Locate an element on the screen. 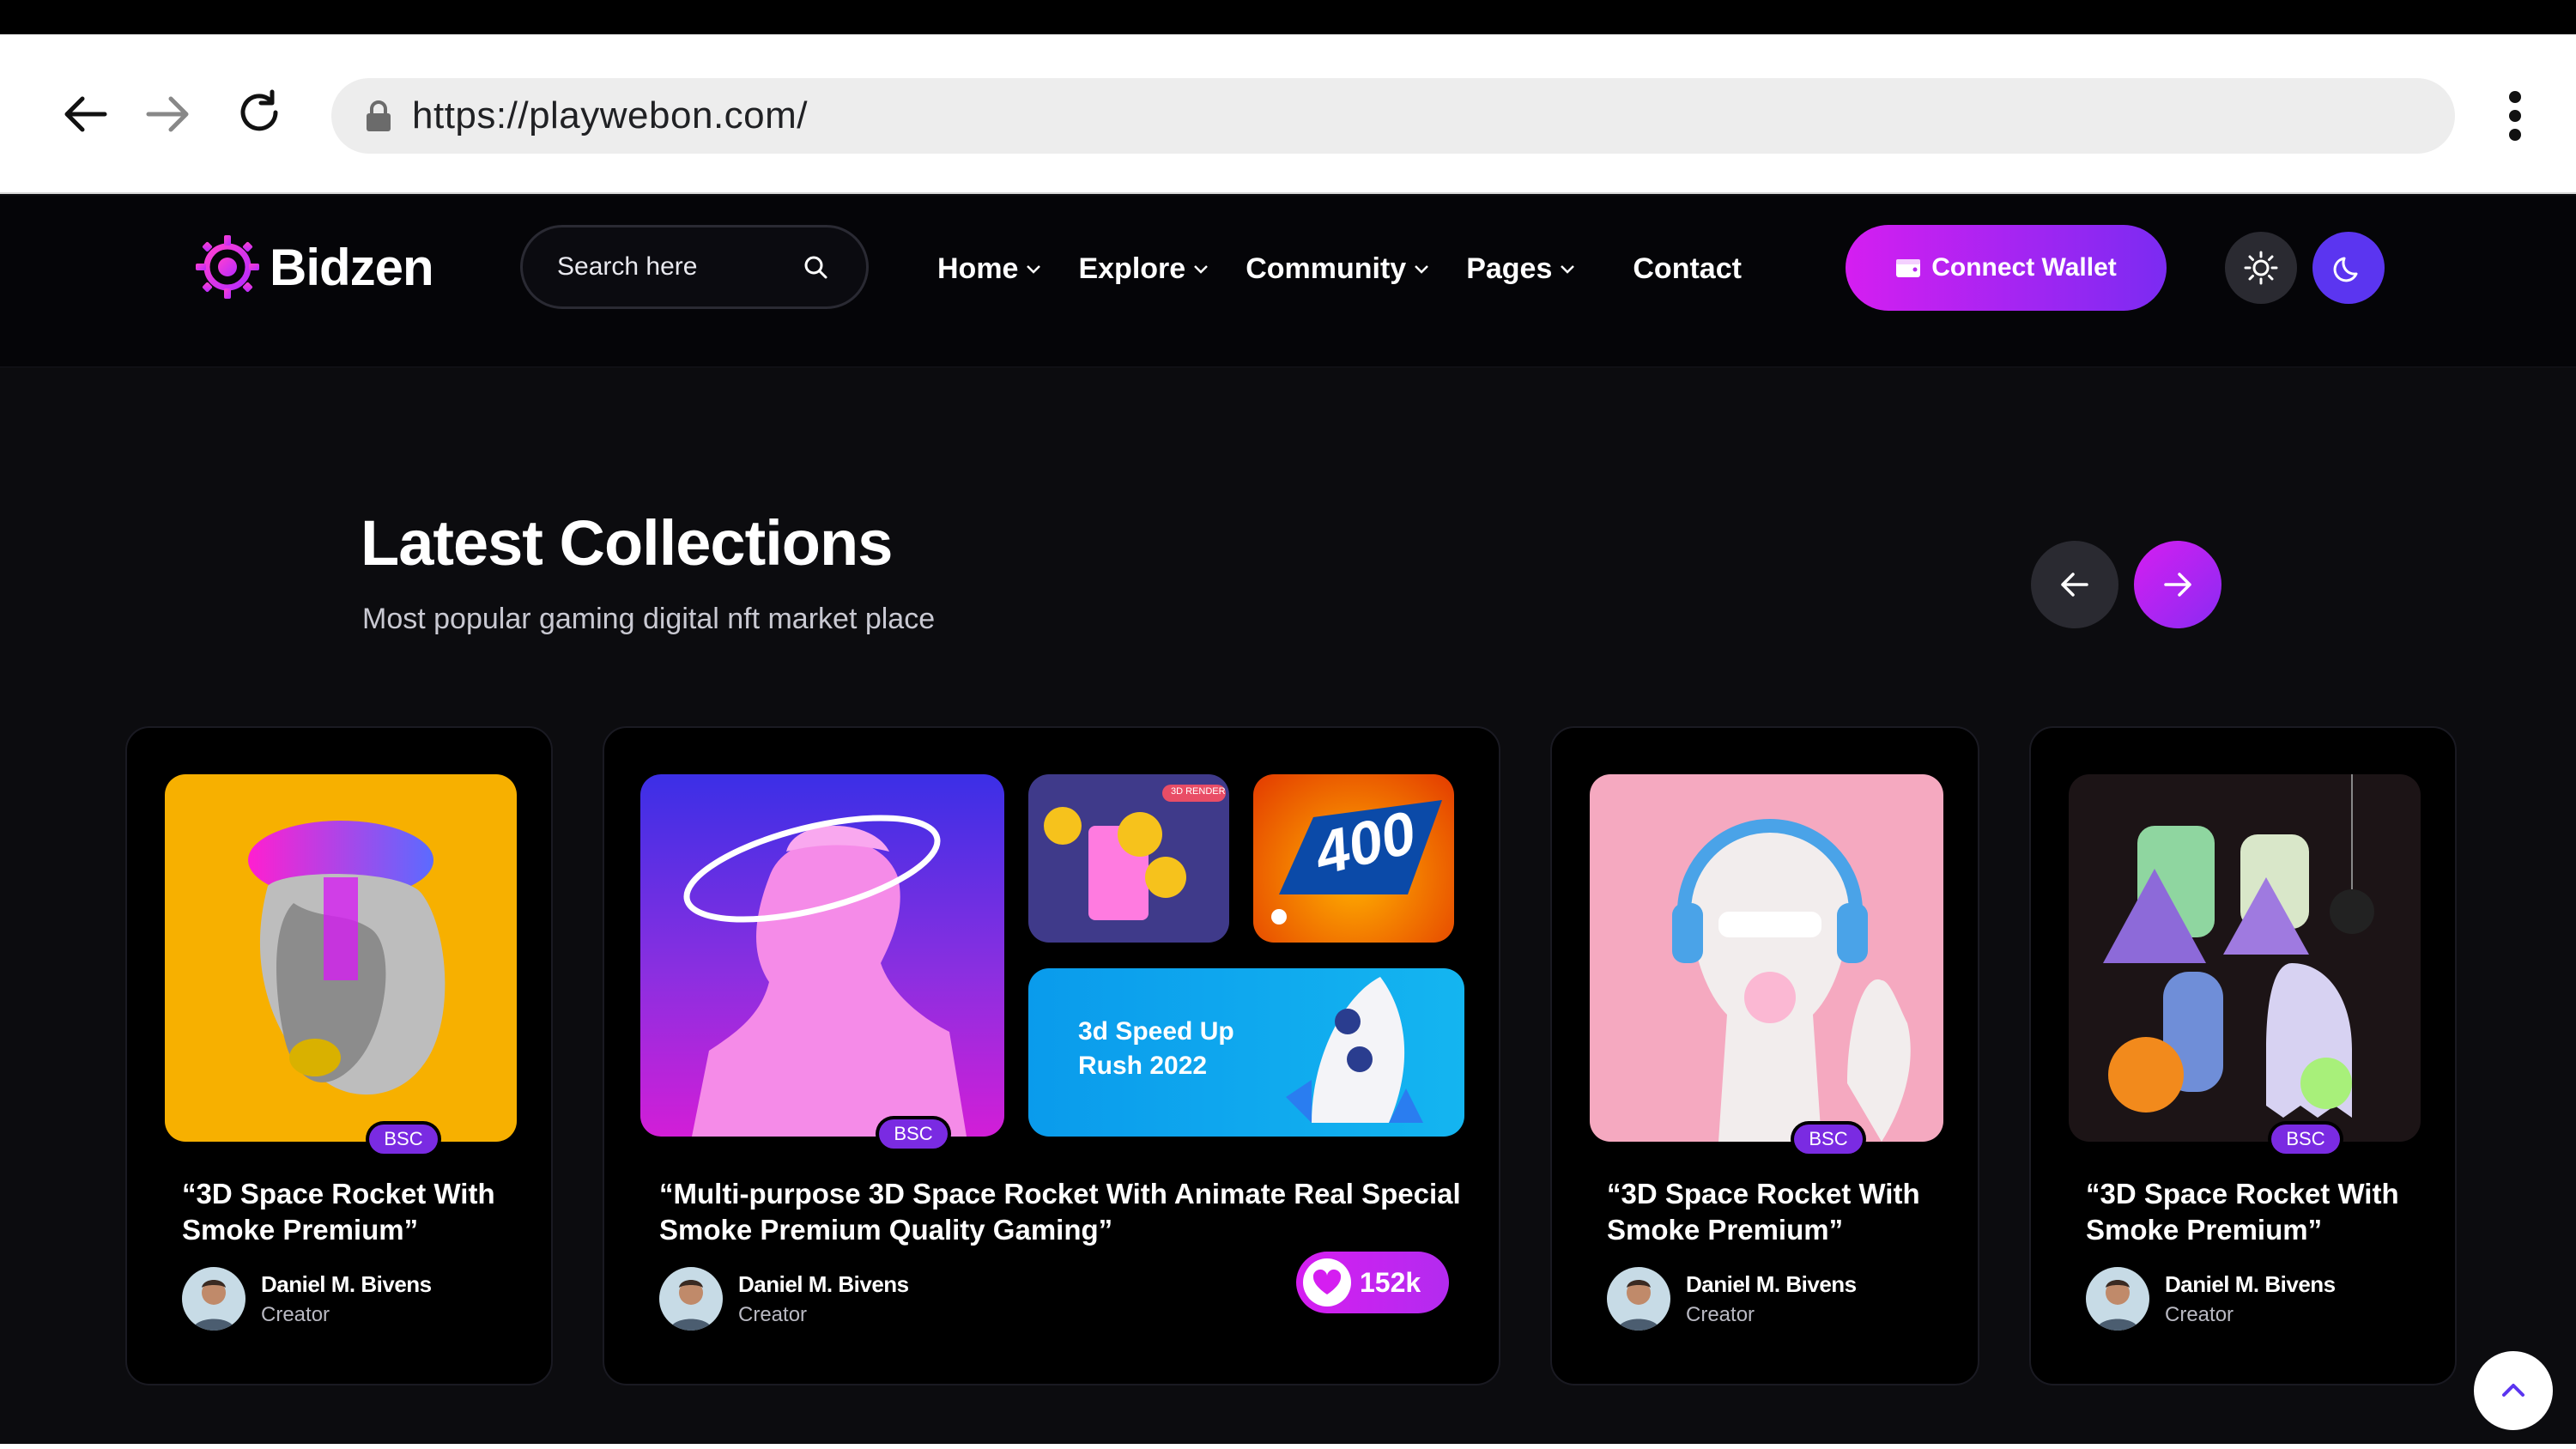 This screenshot has height=1449, width=2576. nav-home-label: Home is located at coordinates (978, 268).